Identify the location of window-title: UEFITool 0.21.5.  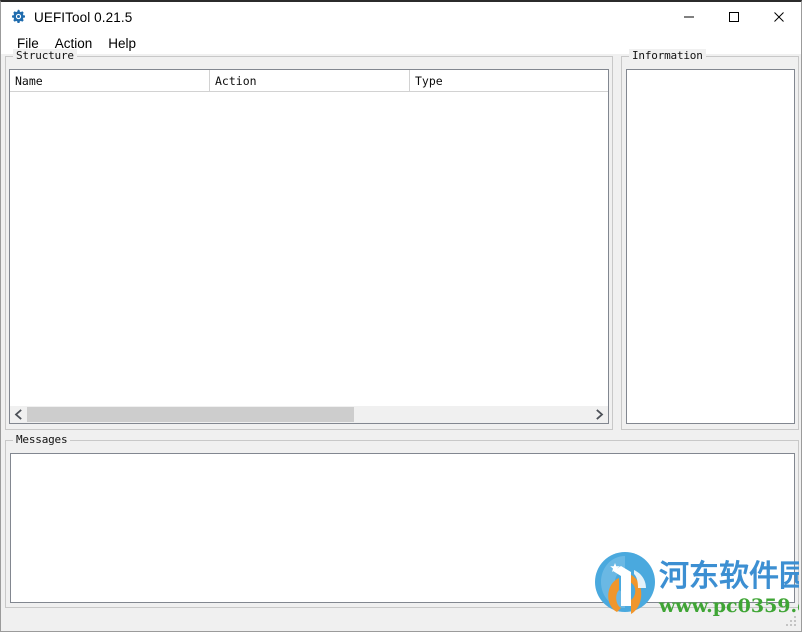
(83, 17).